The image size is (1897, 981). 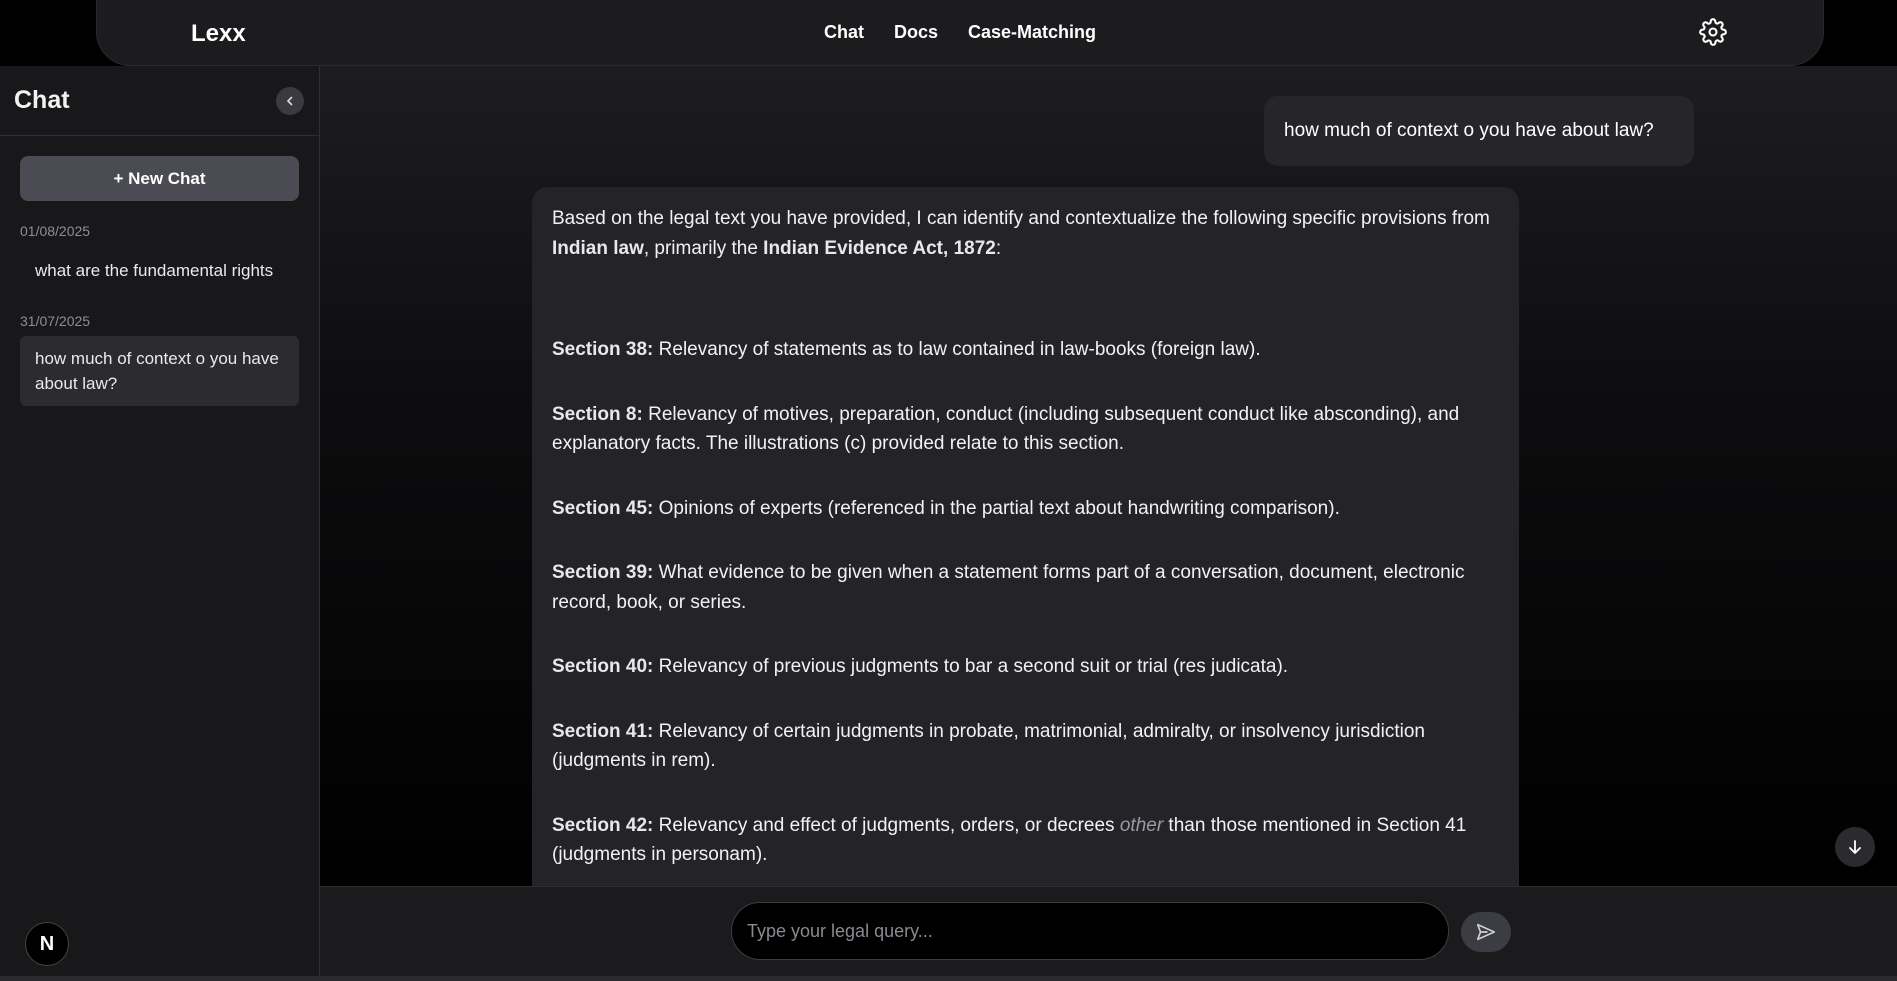 What do you see at coordinates (159, 178) in the screenshot?
I see `new-chat-button: + New Chat` at bounding box center [159, 178].